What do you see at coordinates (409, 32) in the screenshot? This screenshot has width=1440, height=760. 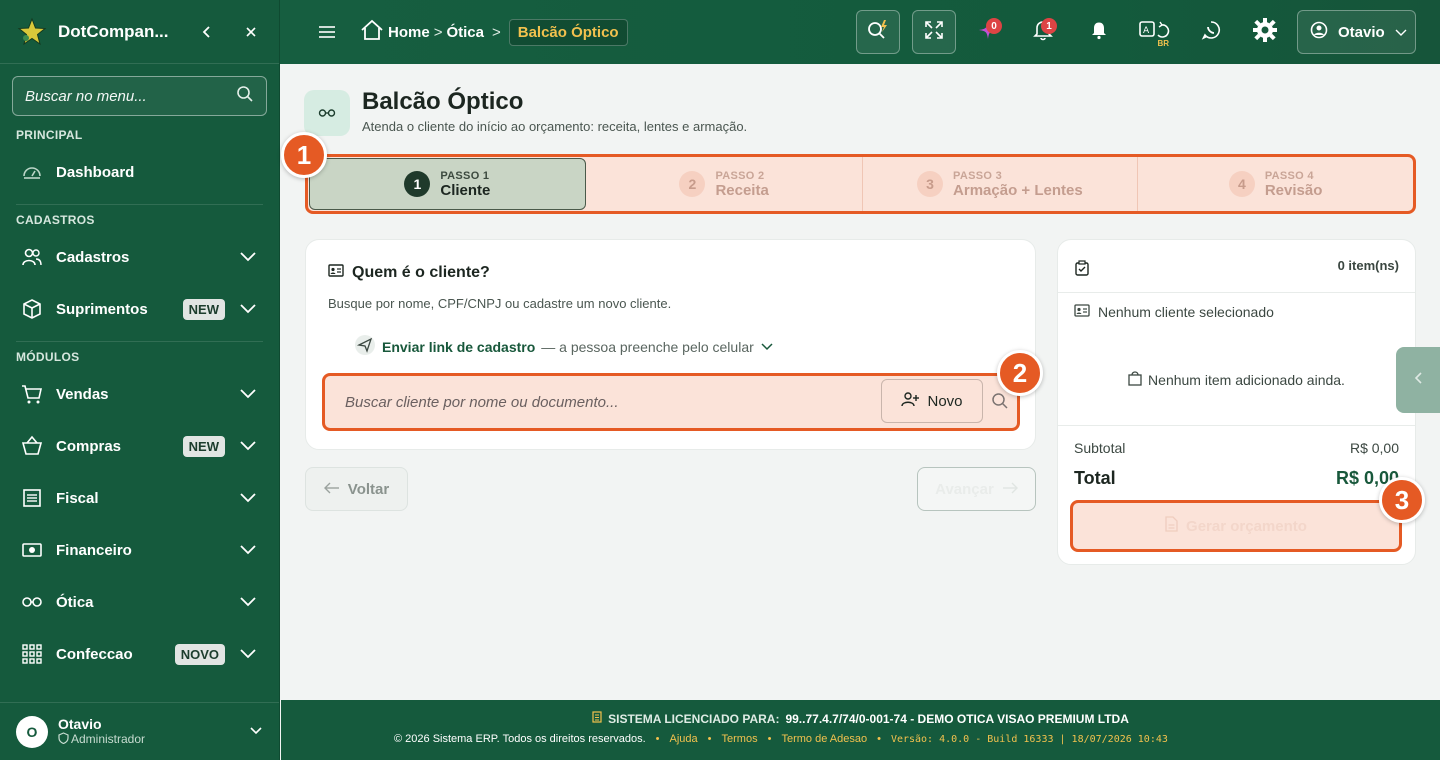 I see `breadcrumb-home-label: Home` at bounding box center [409, 32].